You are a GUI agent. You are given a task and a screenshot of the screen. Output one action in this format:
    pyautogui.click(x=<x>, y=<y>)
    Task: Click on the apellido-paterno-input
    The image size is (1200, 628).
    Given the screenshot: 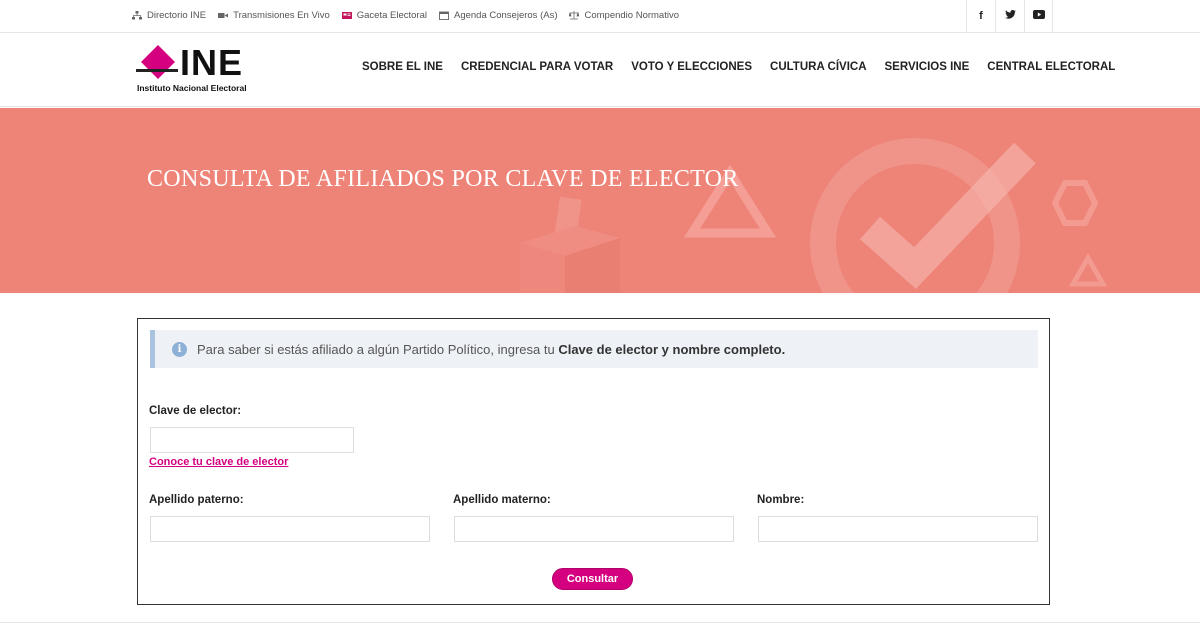 What is the action you would take?
    pyautogui.click(x=290, y=529)
    